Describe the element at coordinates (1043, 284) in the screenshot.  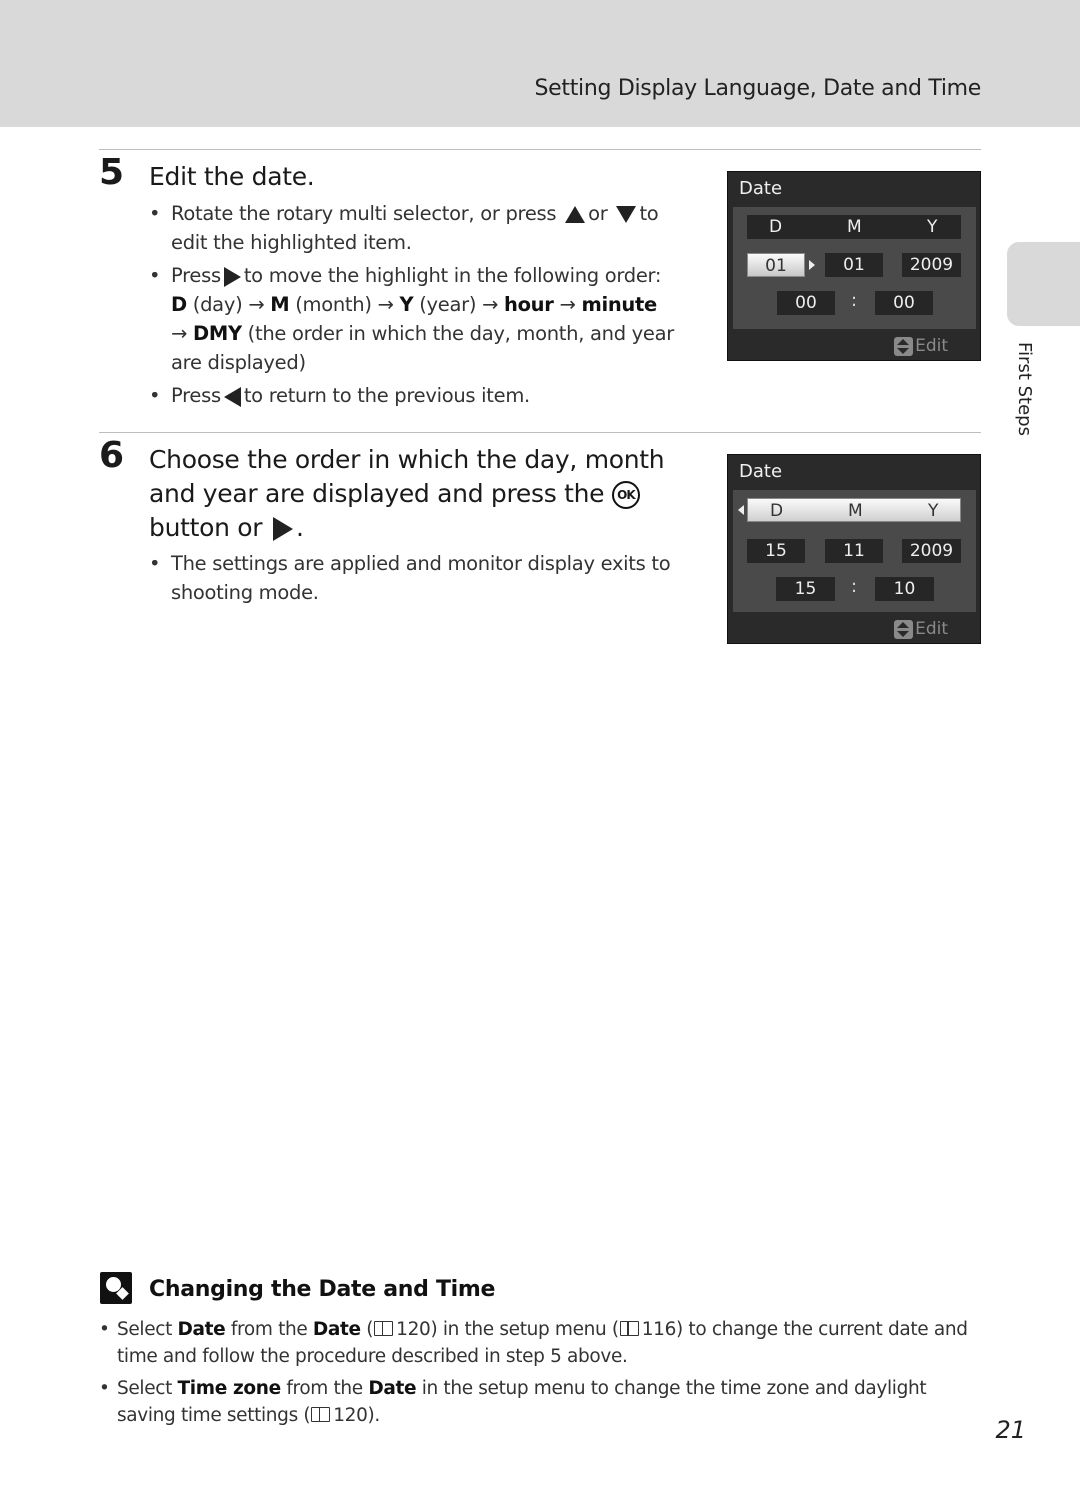
I see `chapter-tab` at that location.